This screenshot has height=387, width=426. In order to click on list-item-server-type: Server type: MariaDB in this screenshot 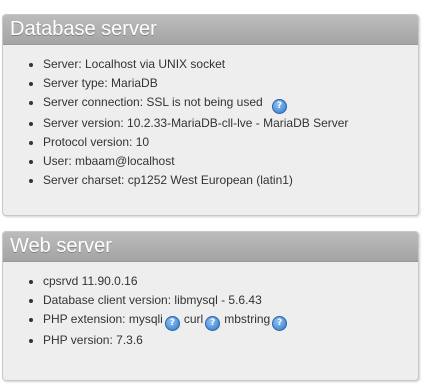, I will do `click(230, 83)`.